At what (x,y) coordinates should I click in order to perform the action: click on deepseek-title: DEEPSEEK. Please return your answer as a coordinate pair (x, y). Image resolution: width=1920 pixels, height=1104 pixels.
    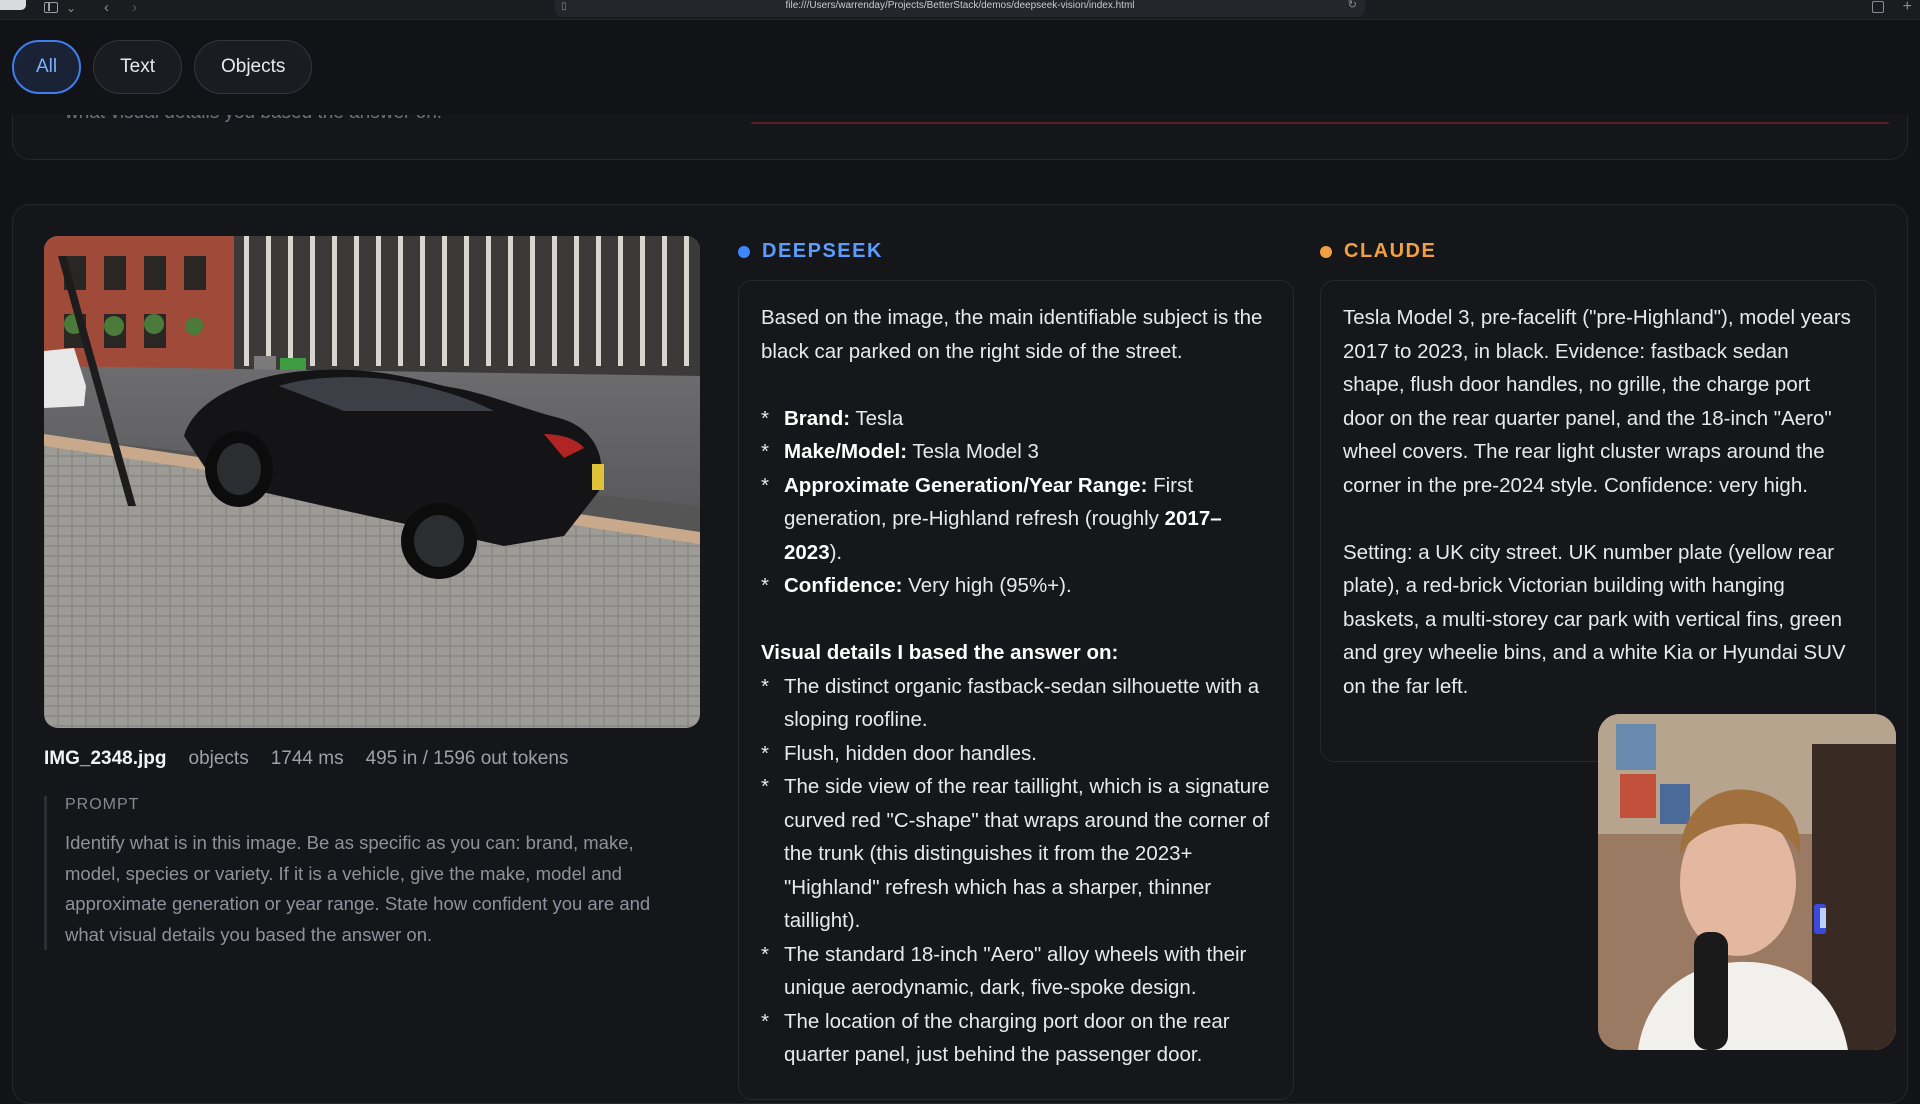
    Looking at the image, I should click on (822, 251).